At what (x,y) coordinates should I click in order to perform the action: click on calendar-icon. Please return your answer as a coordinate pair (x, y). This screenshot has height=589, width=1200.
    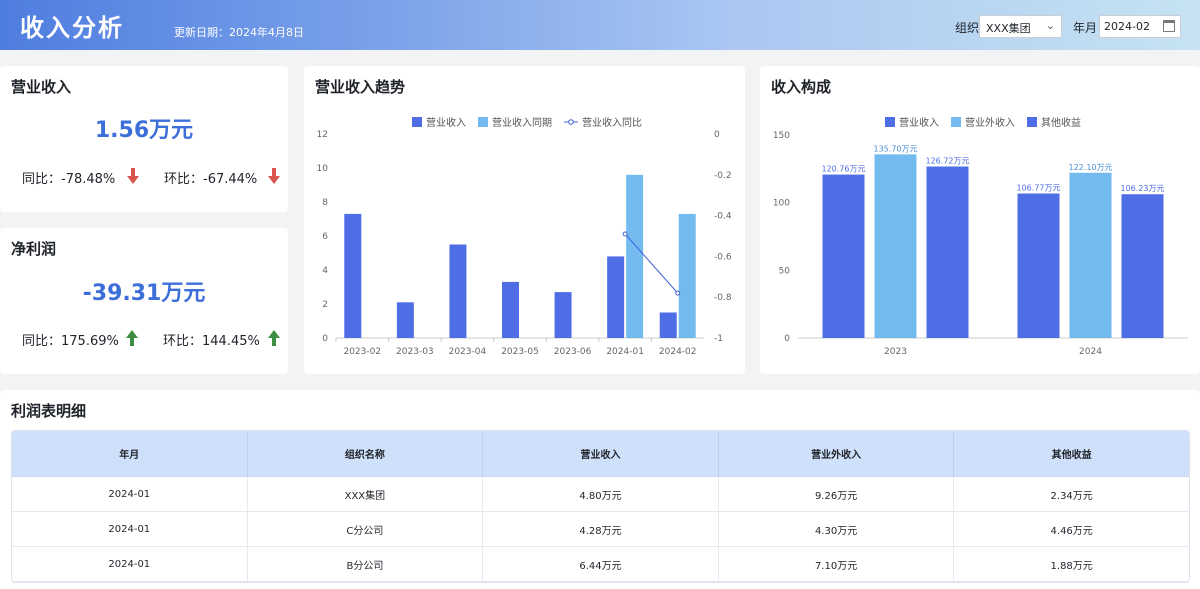
    Looking at the image, I should click on (1169, 26).